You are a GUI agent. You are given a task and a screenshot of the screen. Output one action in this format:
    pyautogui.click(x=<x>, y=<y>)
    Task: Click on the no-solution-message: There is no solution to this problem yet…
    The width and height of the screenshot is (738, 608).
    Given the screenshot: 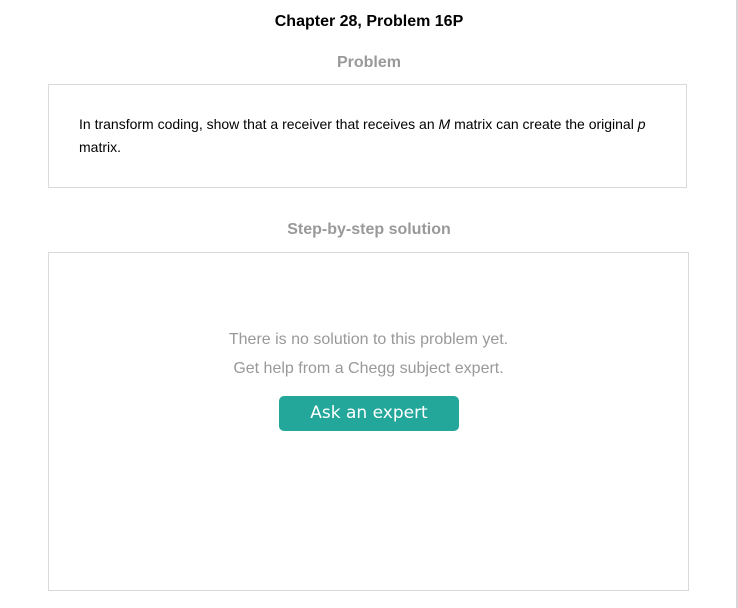 What is the action you would take?
    pyautogui.click(x=368, y=339)
    